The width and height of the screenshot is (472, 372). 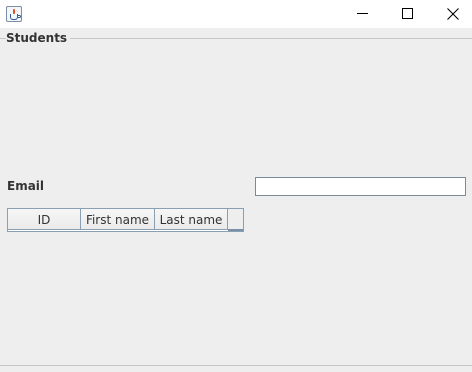 What do you see at coordinates (236, 14) in the screenshot?
I see `title-bar` at bounding box center [236, 14].